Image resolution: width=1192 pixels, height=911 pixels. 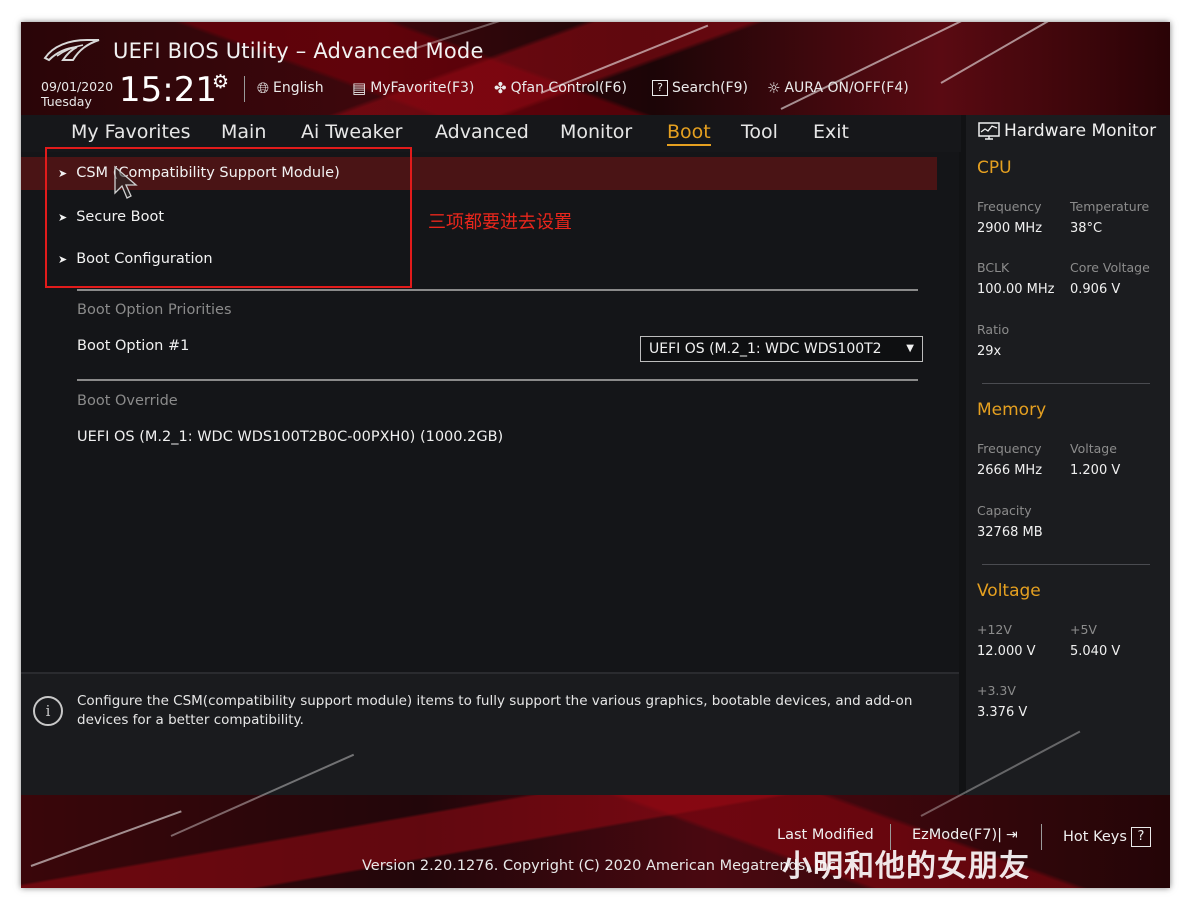 I want to click on qfan-control-button: ✤ Qfan Control(F6), so click(x=560, y=88).